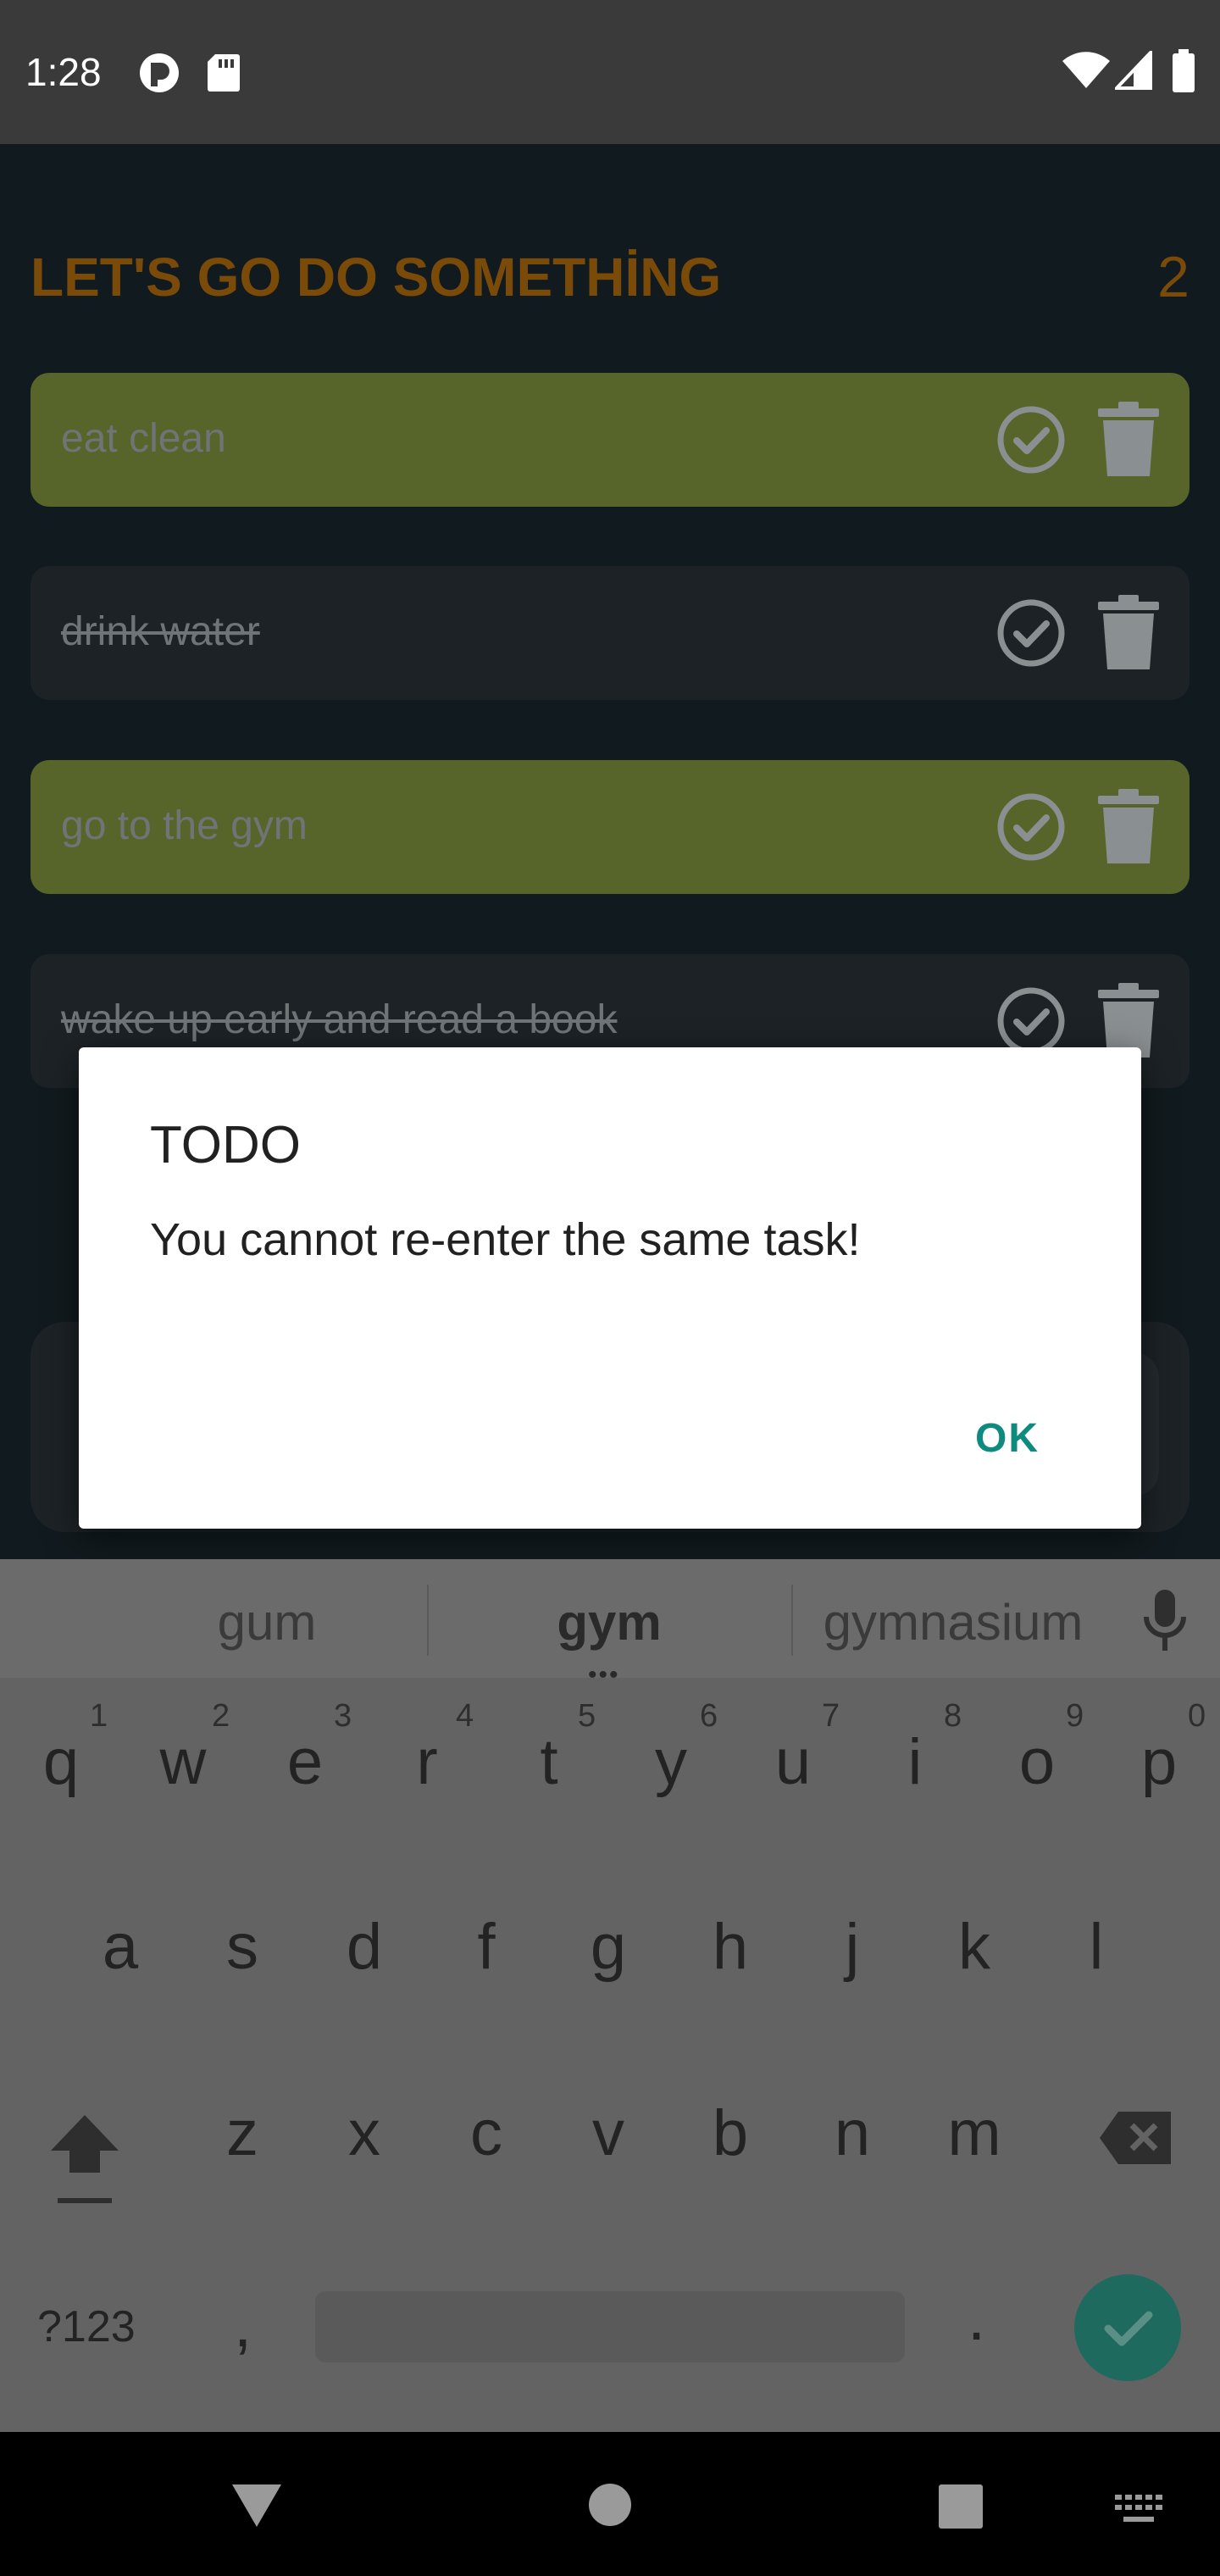  What do you see at coordinates (143, 438) in the screenshot?
I see `task-text: eat clean` at bounding box center [143, 438].